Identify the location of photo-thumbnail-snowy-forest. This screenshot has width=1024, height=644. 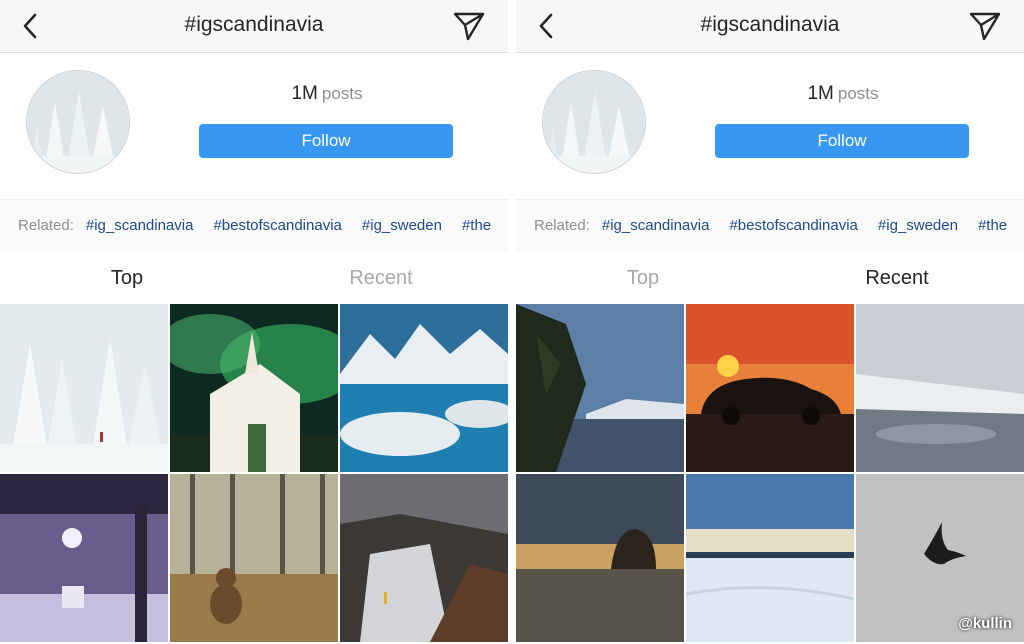
(84, 388).